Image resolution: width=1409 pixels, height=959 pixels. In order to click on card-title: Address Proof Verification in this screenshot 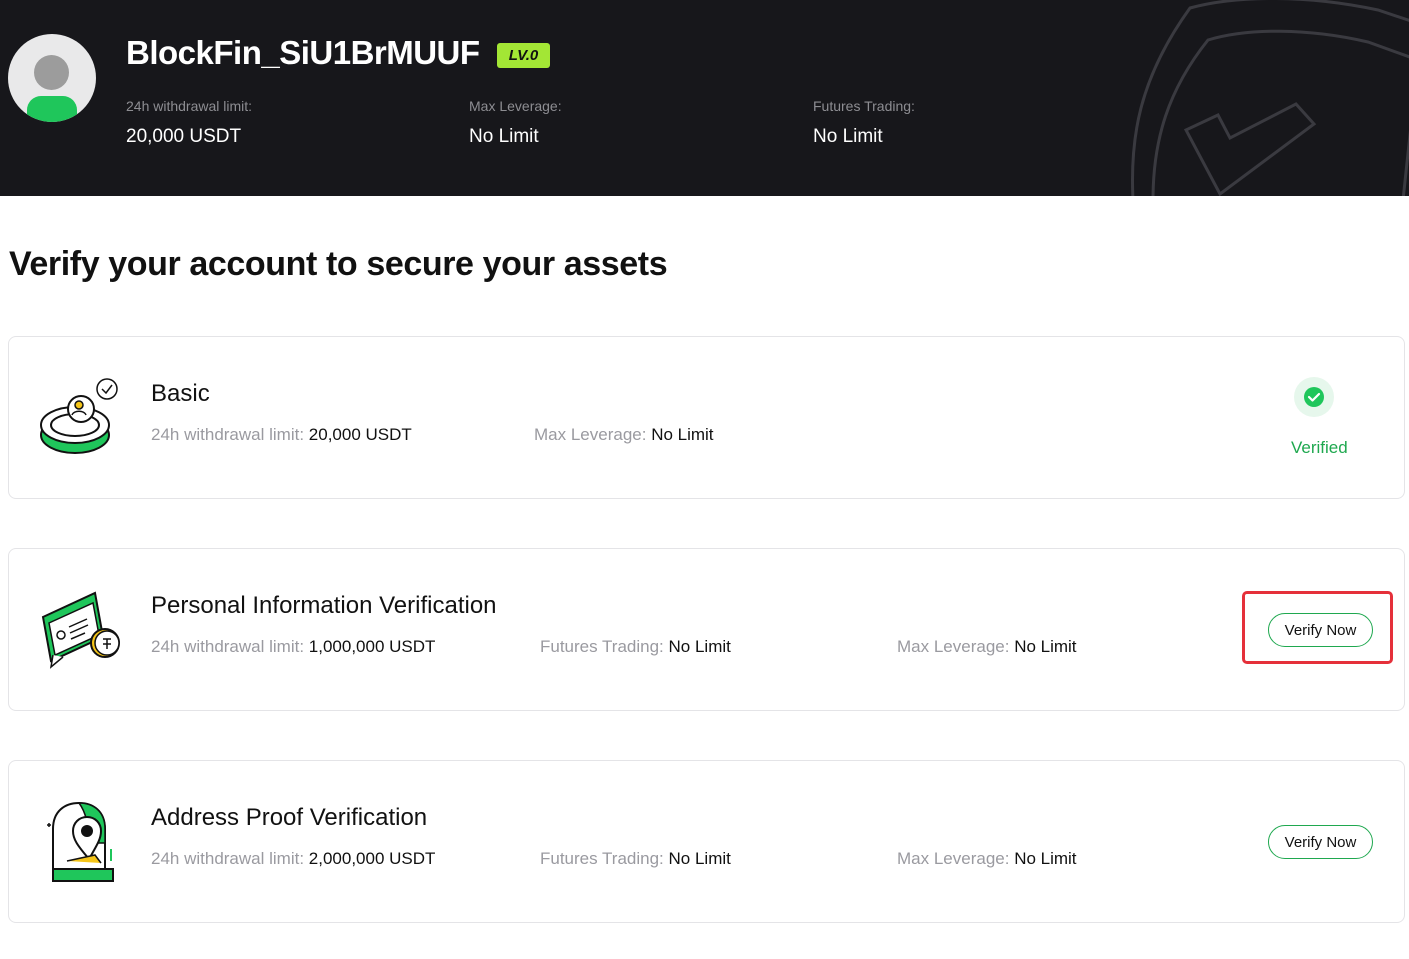, I will do `click(289, 817)`.